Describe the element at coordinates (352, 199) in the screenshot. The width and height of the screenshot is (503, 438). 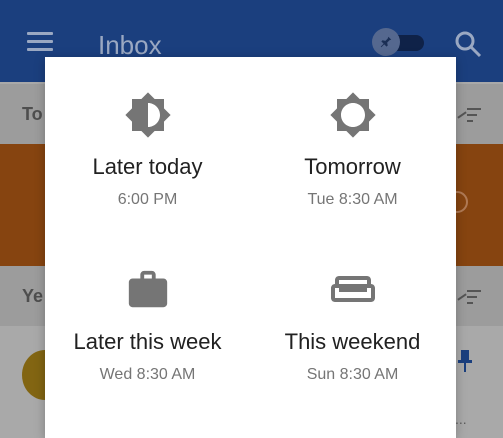
I see `option-time: Tue 8:30 AM` at that location.